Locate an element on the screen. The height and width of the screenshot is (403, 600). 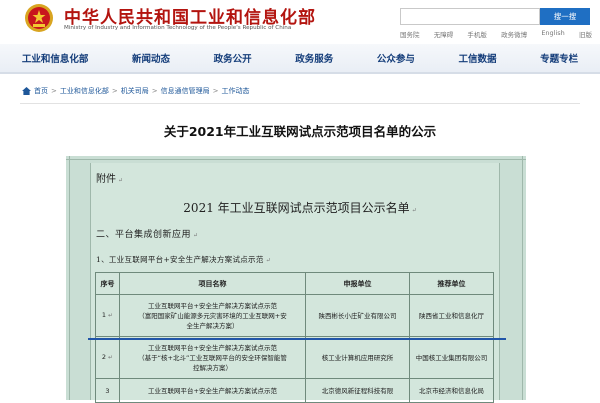
nav-item-news: 新闻动态 is located at coordinates (151, 58).